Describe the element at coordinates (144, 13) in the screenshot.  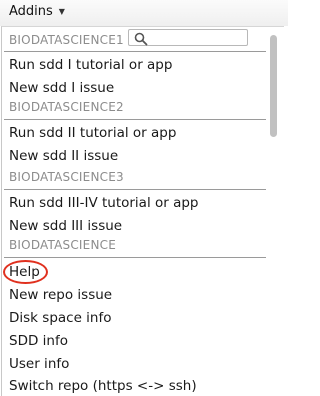
I see `toolbar: Addins ▼` at that location.